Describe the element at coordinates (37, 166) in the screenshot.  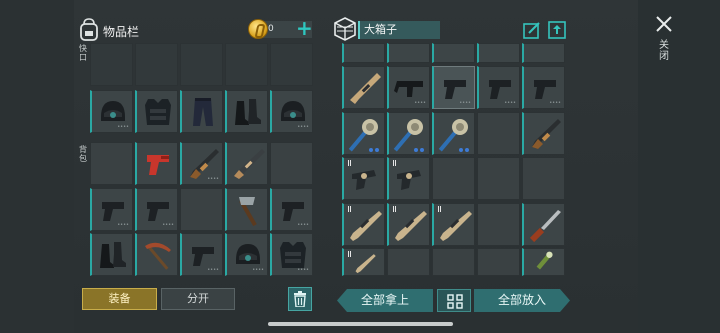
I see `left-margin` at that location.